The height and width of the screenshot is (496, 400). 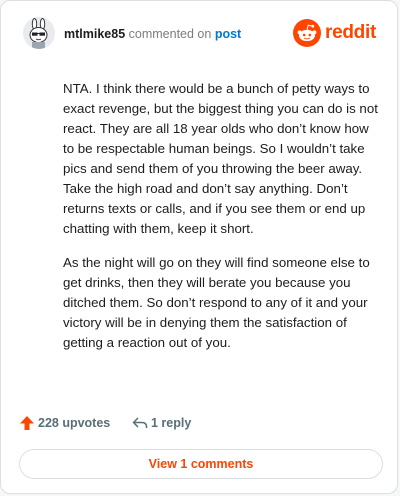 I want to click on reply-button: 1 reply, so click(x=172, y=424).